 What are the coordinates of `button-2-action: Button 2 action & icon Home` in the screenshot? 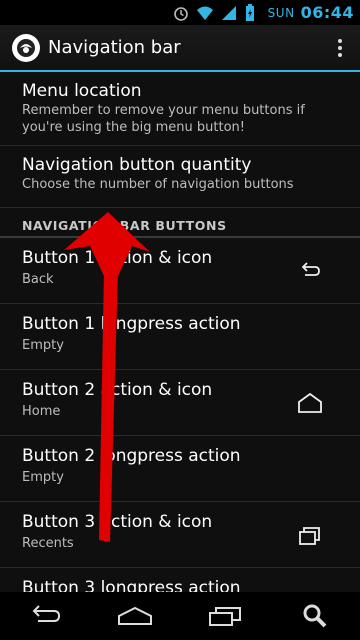 It's located at (180, 403).